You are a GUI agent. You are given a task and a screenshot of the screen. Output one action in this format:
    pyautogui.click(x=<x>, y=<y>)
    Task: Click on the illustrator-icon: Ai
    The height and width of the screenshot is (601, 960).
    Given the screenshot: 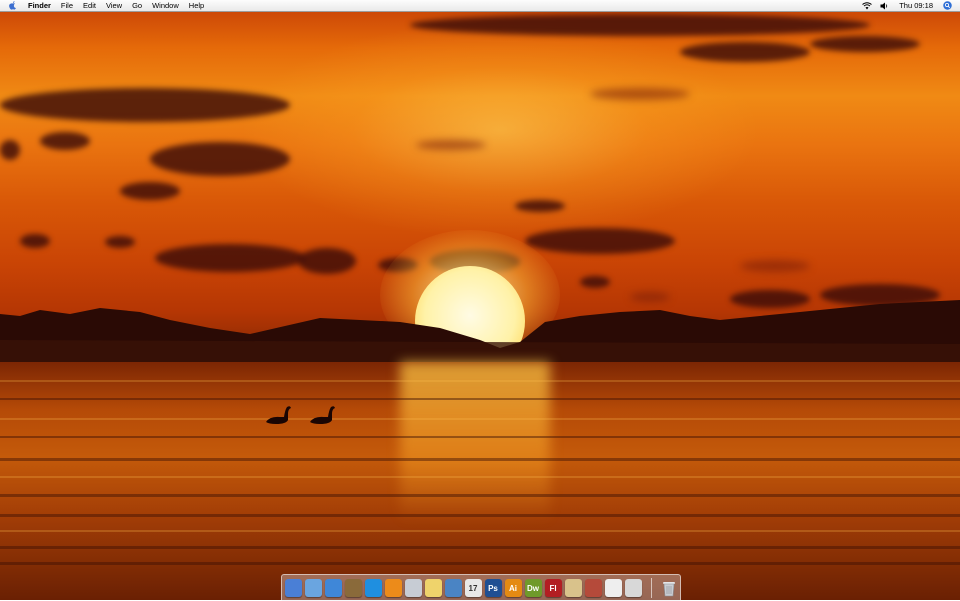 What is the action you would take?
    pyautogui.click(x=513, y=588)
    